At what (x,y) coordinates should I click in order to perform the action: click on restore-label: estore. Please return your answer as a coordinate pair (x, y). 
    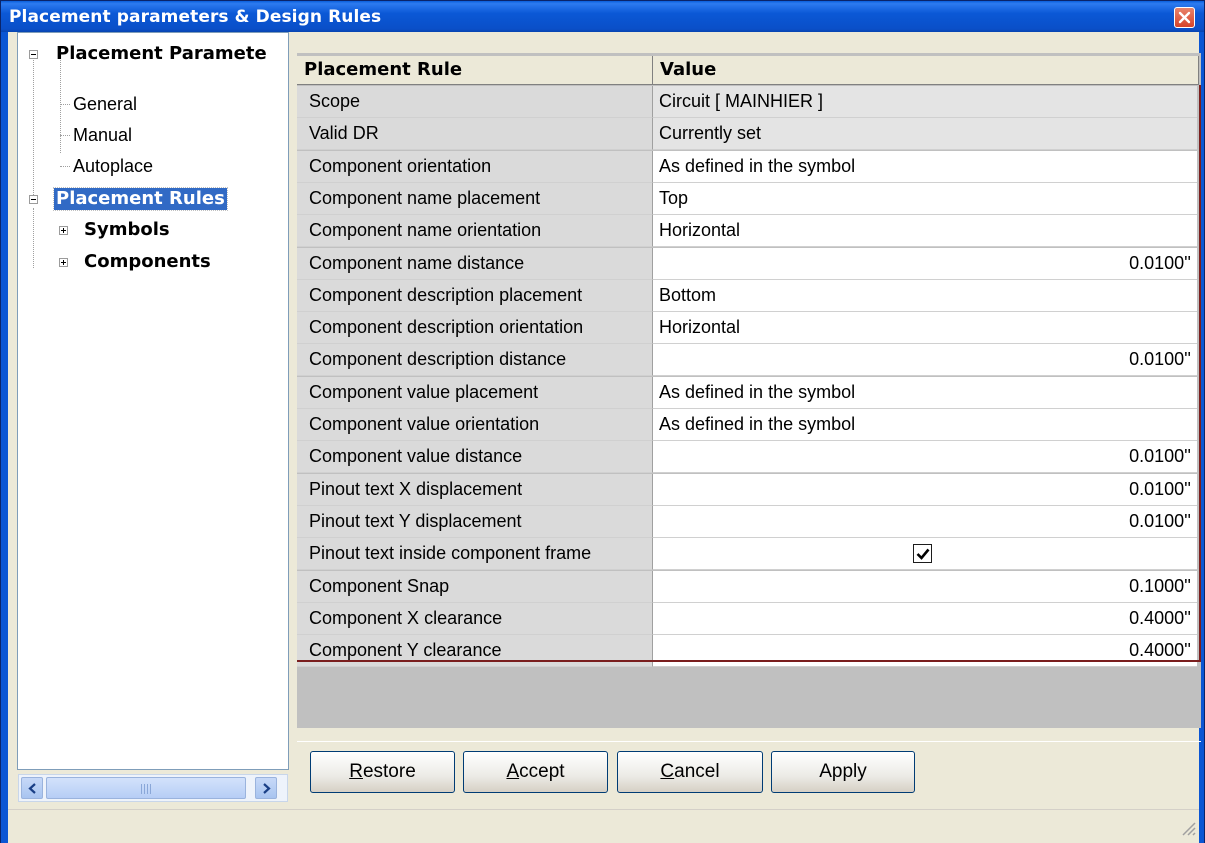
    Looking at the image, I should click on (389, 771).